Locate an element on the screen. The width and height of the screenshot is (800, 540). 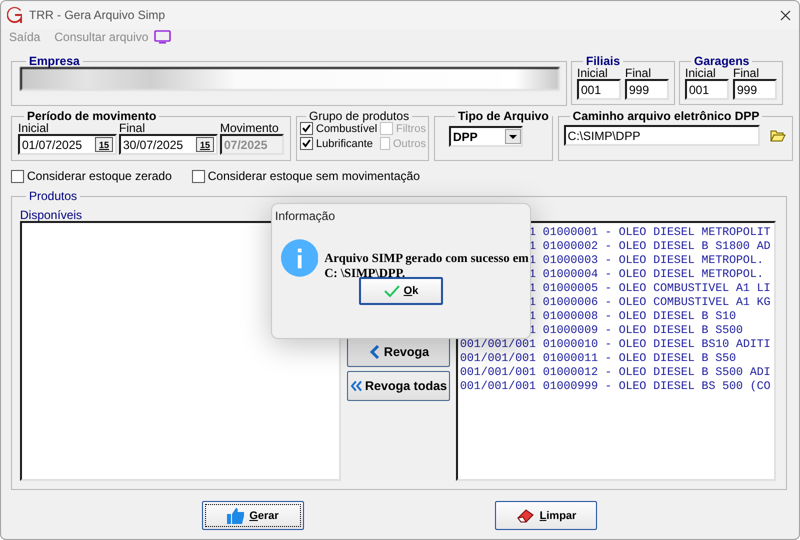
revoke-button: Revoga todas is located at coordinates (398, 386).